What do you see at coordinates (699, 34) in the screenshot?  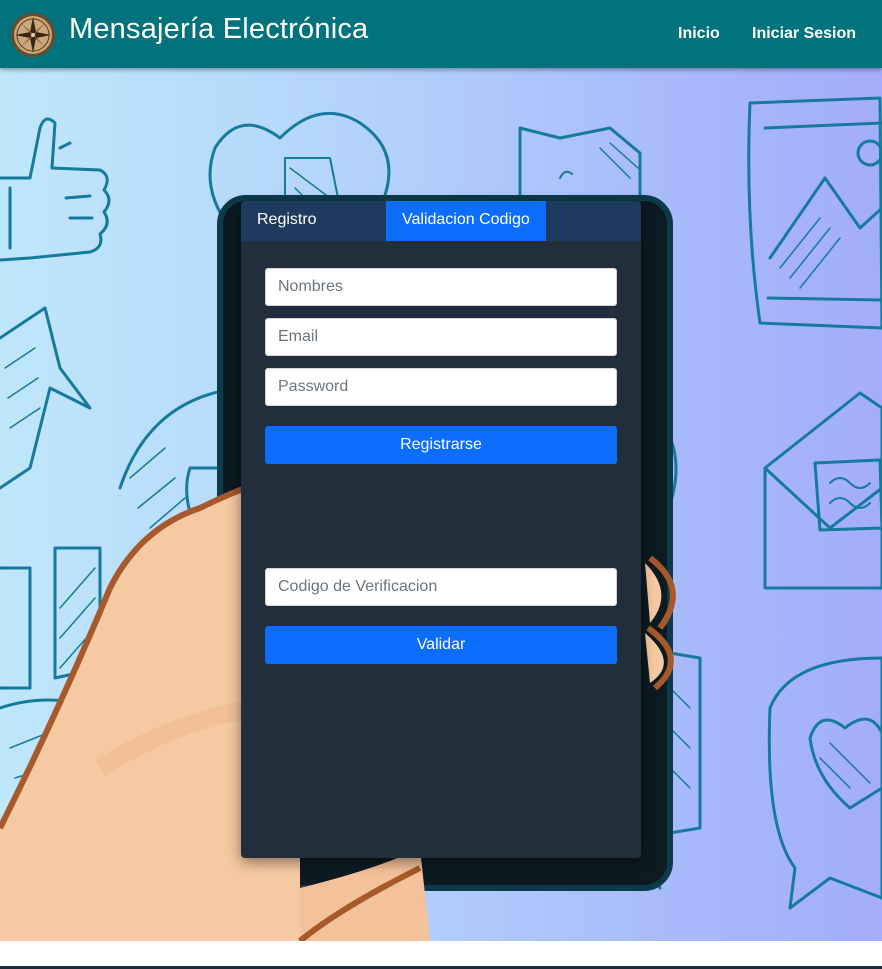 I see `nav-link-inicio: Inicio` at bounding box center [699, 34].